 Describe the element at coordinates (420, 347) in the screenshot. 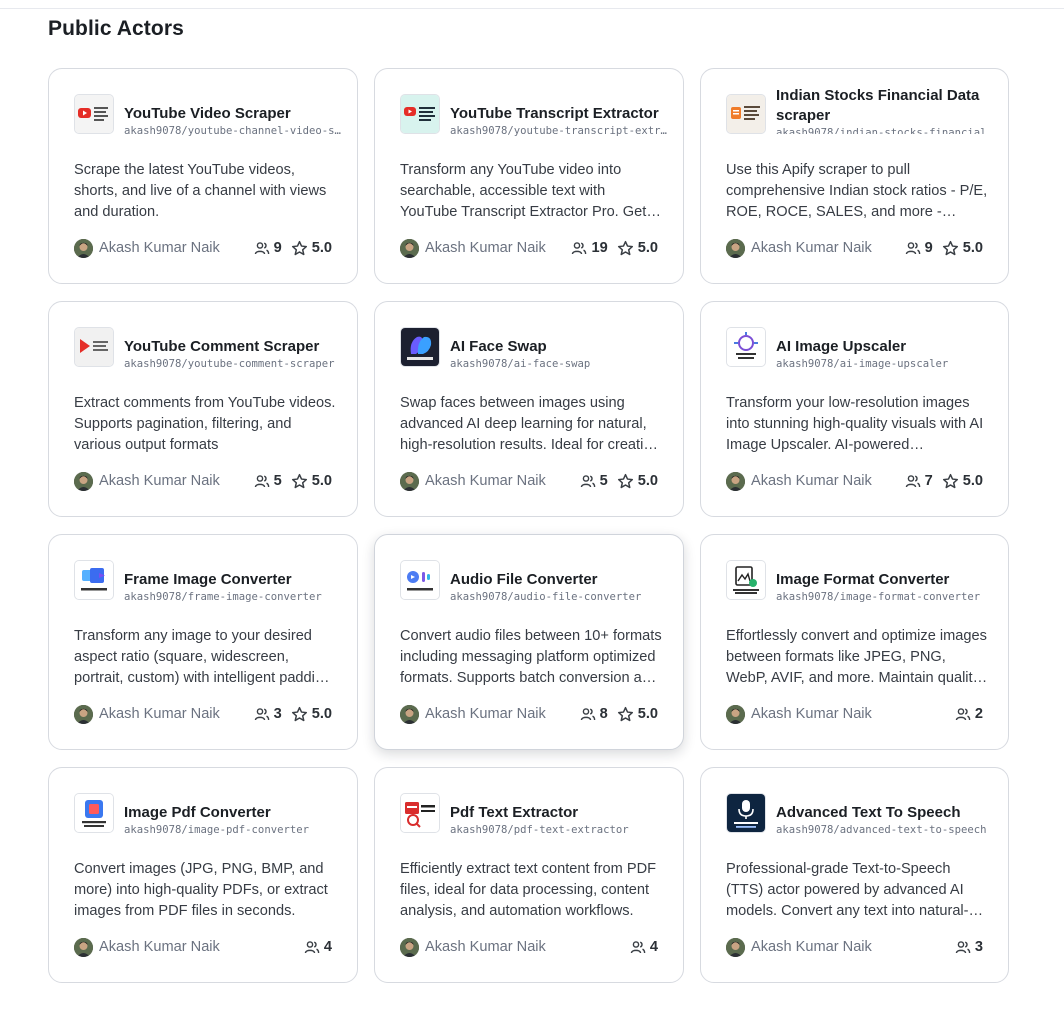

I see `ai-face-swap-icon` at that location.